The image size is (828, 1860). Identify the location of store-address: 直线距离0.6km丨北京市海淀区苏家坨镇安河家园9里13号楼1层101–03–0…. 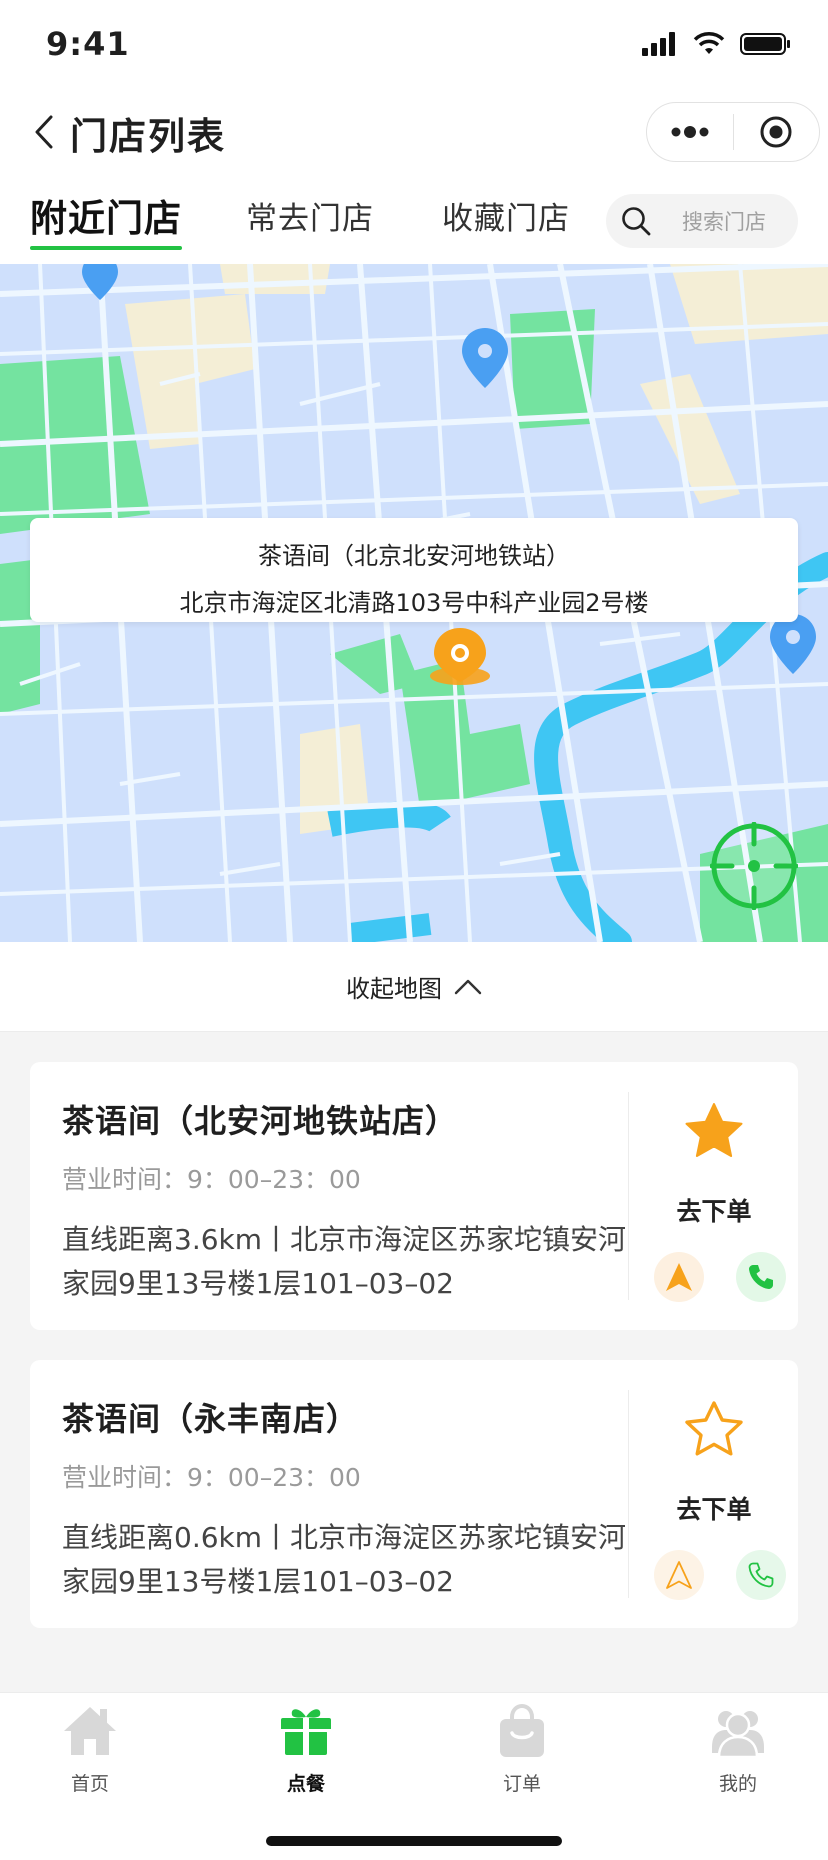
(344, 1559).